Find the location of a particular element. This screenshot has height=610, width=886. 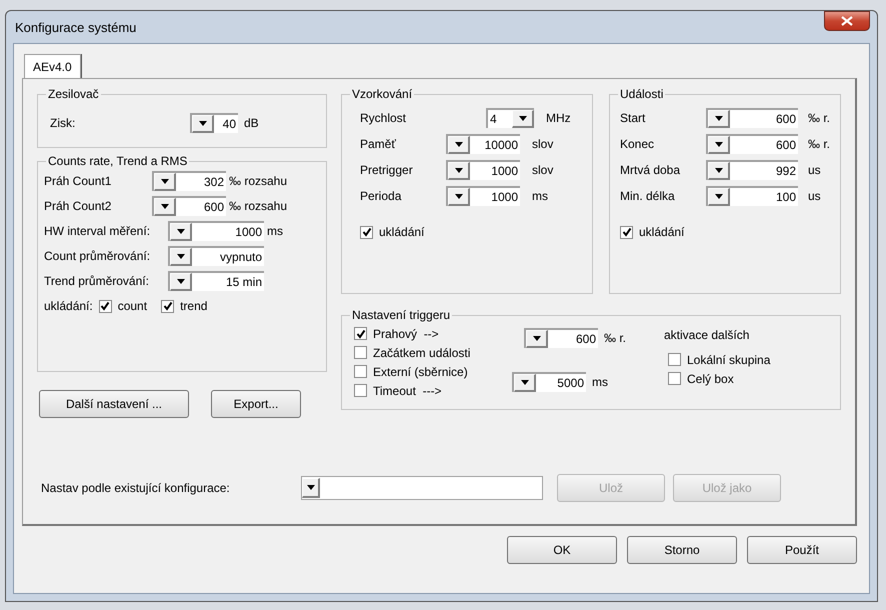

spin-field: 100 is located at coordinates (752, 196).